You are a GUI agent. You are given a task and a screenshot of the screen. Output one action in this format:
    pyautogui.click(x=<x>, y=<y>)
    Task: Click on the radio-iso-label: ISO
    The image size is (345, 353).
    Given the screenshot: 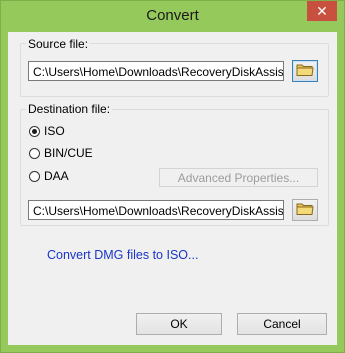 What is the action you would take?
    pyautogui.click(x=54, y=131)
    